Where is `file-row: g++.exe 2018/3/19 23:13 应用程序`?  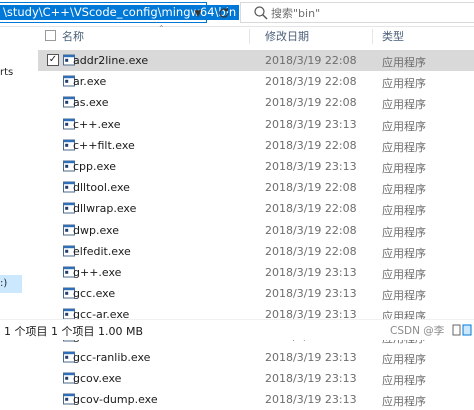
file-row: g++.exe 2018/3/19 23:13 应用程序 is located at coordinates (256, 272).